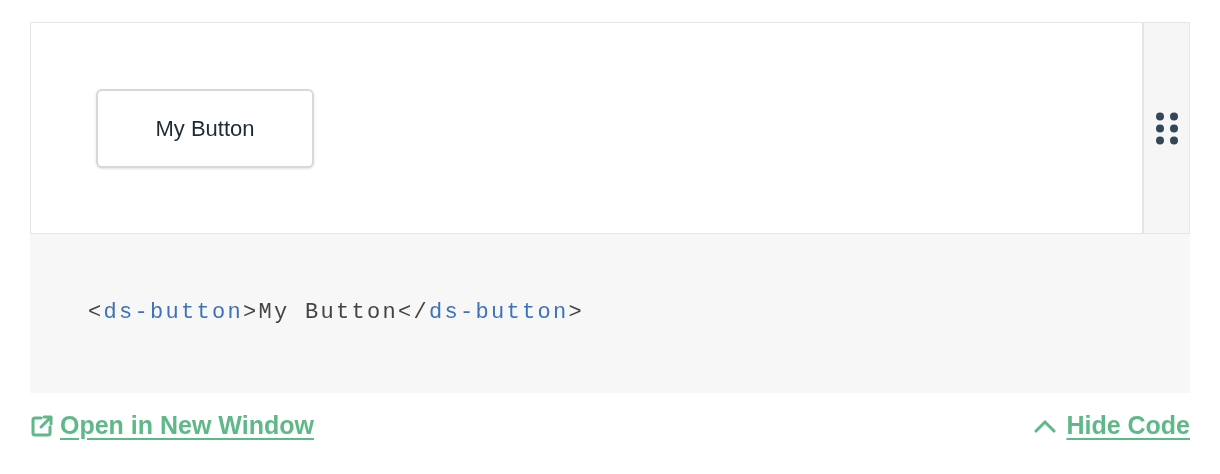 Image resolution: width=1220 pixels, height=474 pixels. Describe the element at coordinates (1045, 425) in the screenshot. I see `chevron-up-icon` at that location.